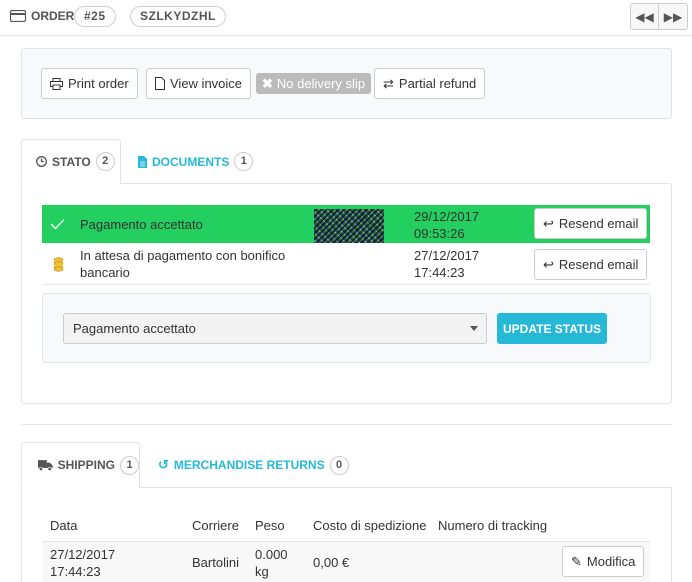 The height and width of the screenshot is (582, 692). What do you see at coordinates (611, 561) in the screenshot?
I see `edit-shipping-label: Modifica` at bounding box center [611, 561].